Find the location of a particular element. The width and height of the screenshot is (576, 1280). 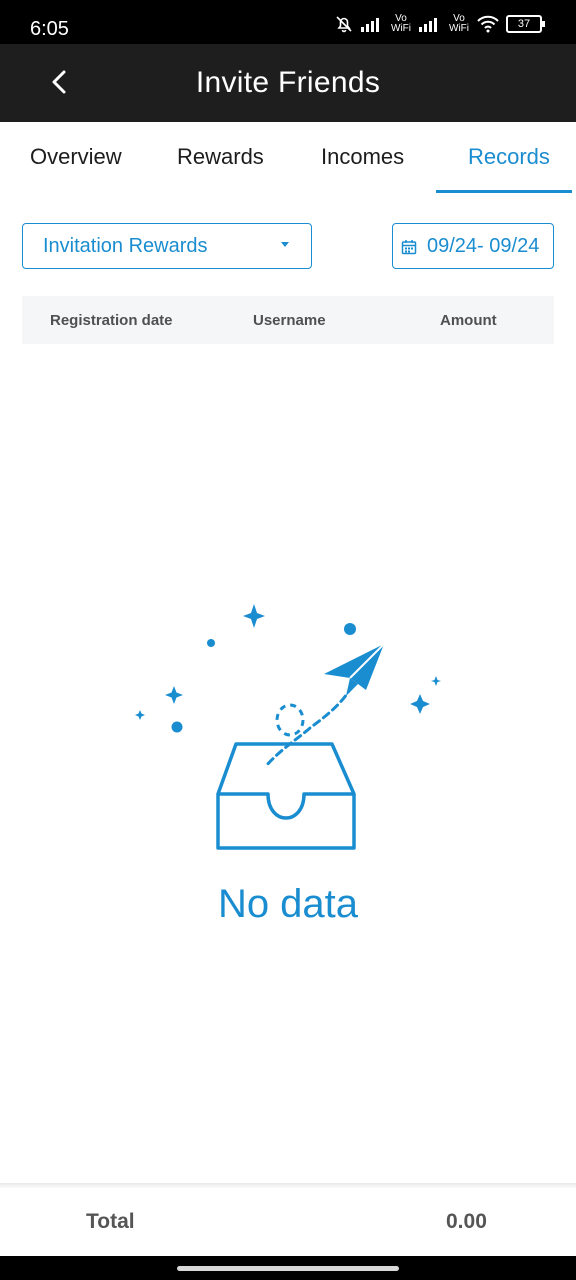

status-bar: 6:05 Vo WiFi Vo WiFi 37 is located at coordinates (288, 22).